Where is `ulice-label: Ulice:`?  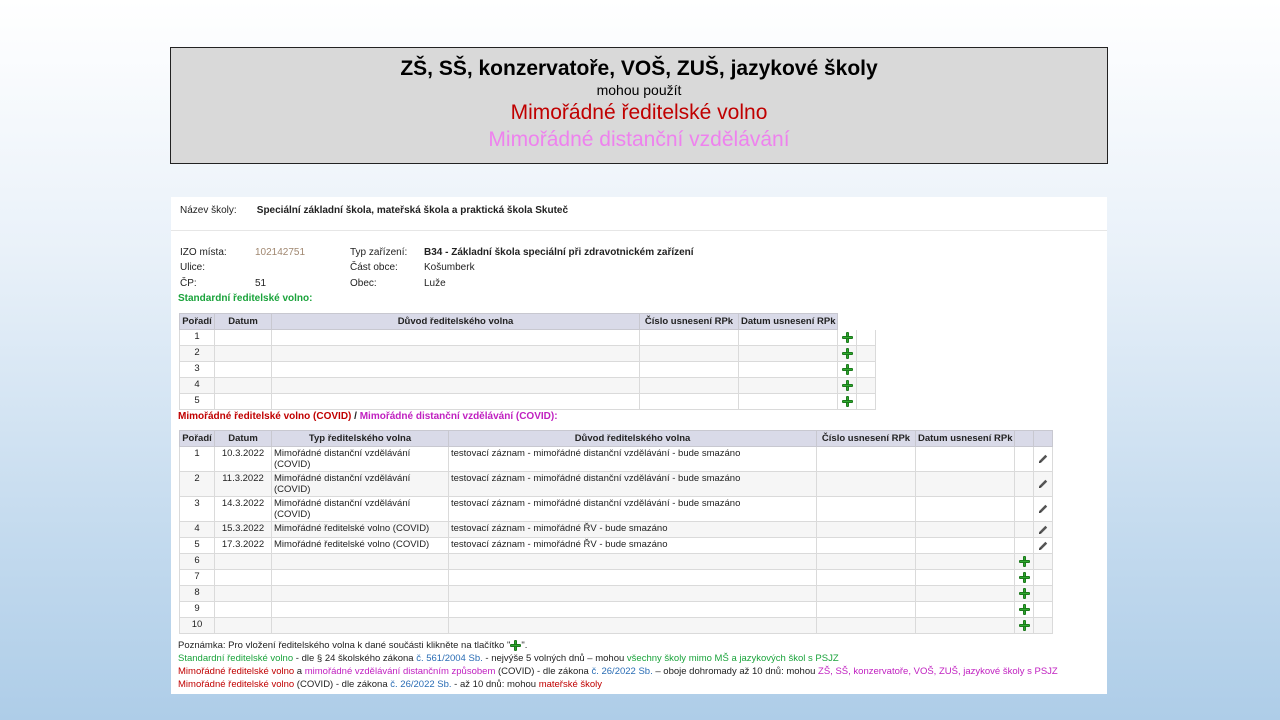 ulice-label: Ulice: is located at coordinates (193, 267).